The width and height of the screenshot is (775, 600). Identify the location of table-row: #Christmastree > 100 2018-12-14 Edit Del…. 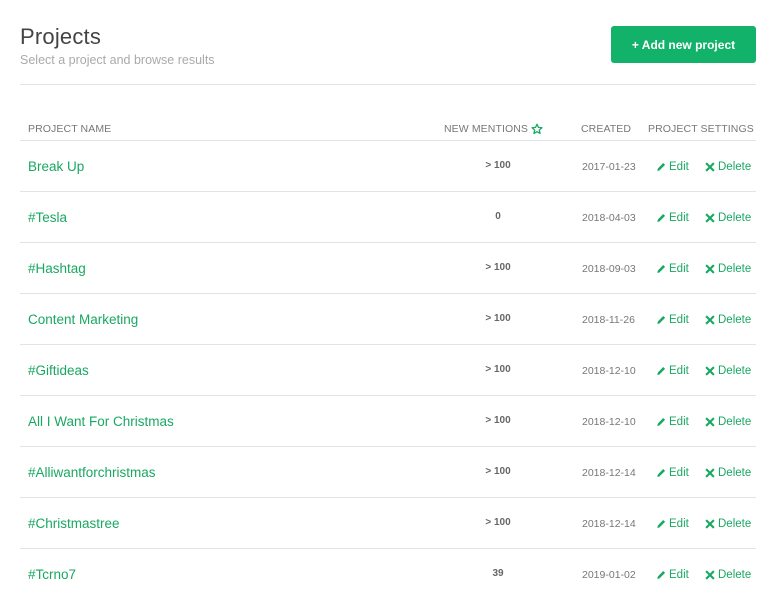
(388, 523).